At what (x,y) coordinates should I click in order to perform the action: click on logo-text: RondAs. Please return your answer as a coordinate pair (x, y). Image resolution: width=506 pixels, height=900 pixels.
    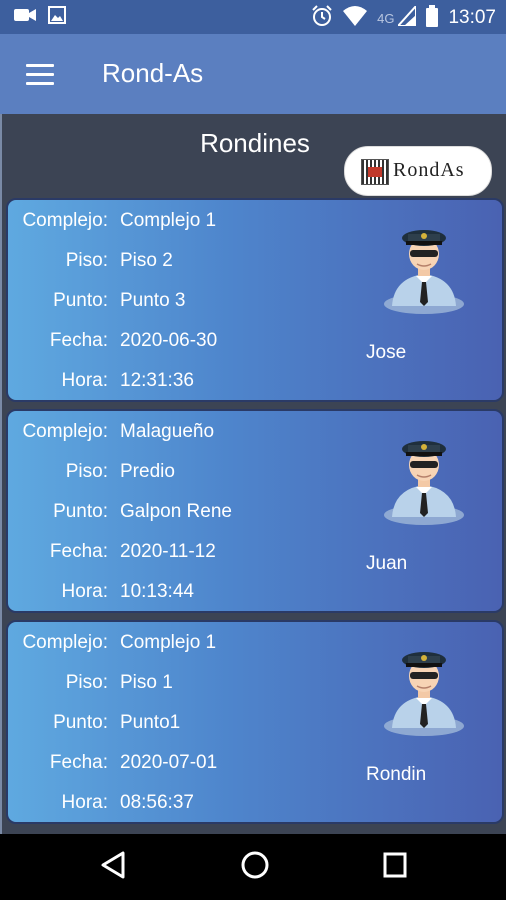
    Looking at the image, I should click on (429, 170).